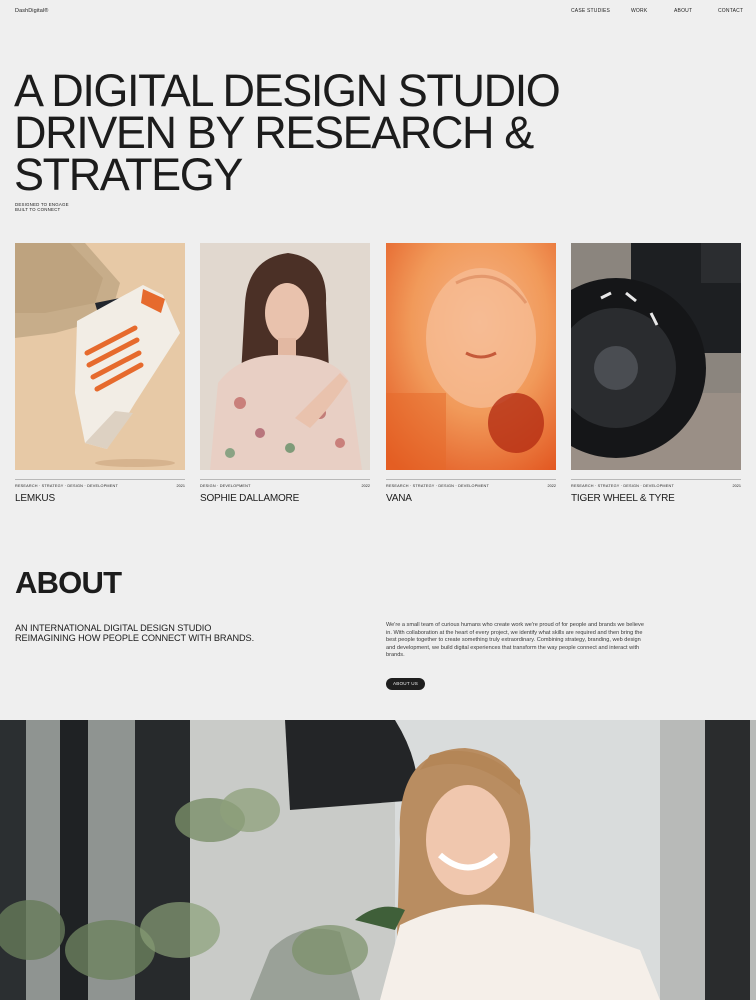 The height and width of the screenshot is (1000, 756). I want to click on project-title: LEMKUS, so click(35, 498).